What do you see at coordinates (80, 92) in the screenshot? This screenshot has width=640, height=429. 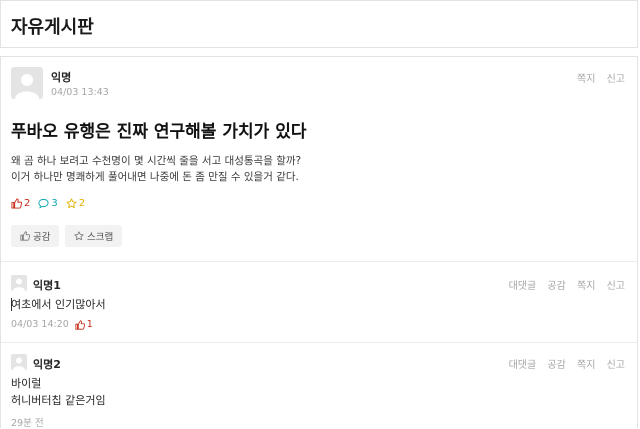 I see `post-time: 04/03 13:43` at bounding box center [80, 92].